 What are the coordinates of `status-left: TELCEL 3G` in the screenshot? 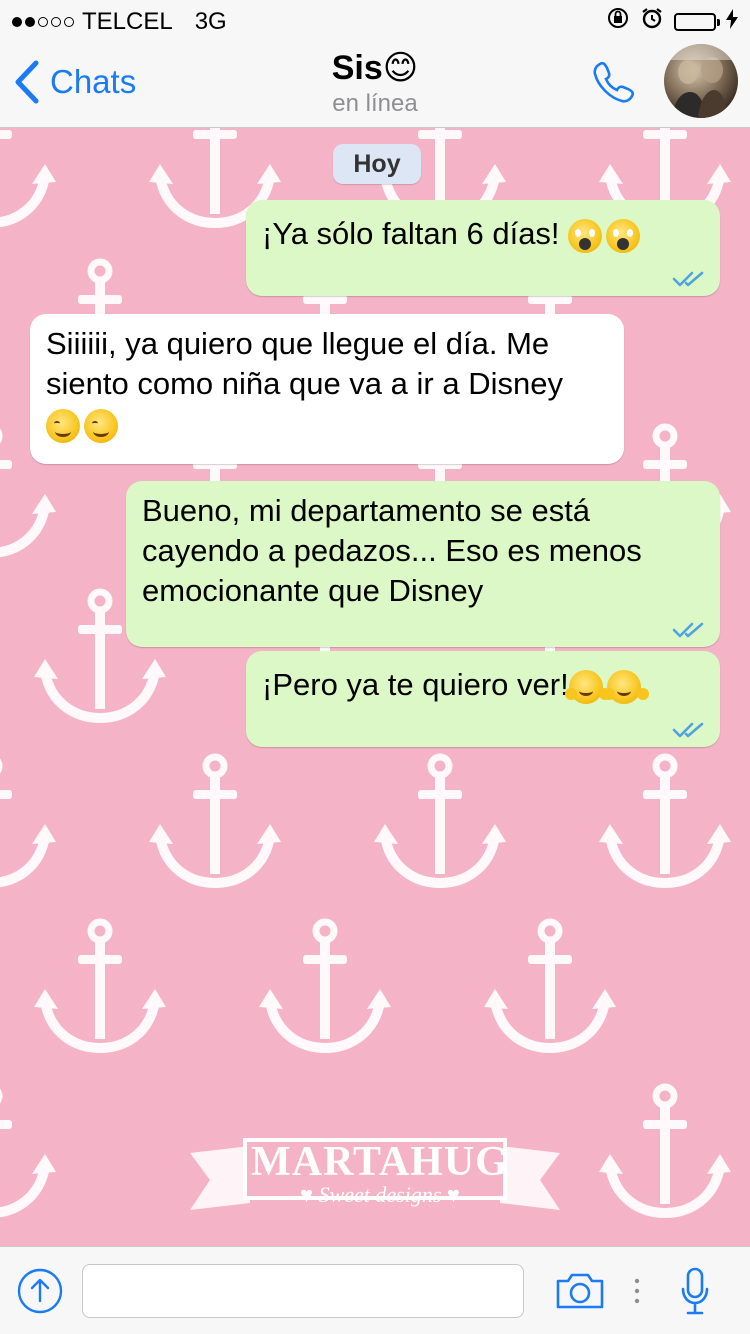 It's located at (119, 22).